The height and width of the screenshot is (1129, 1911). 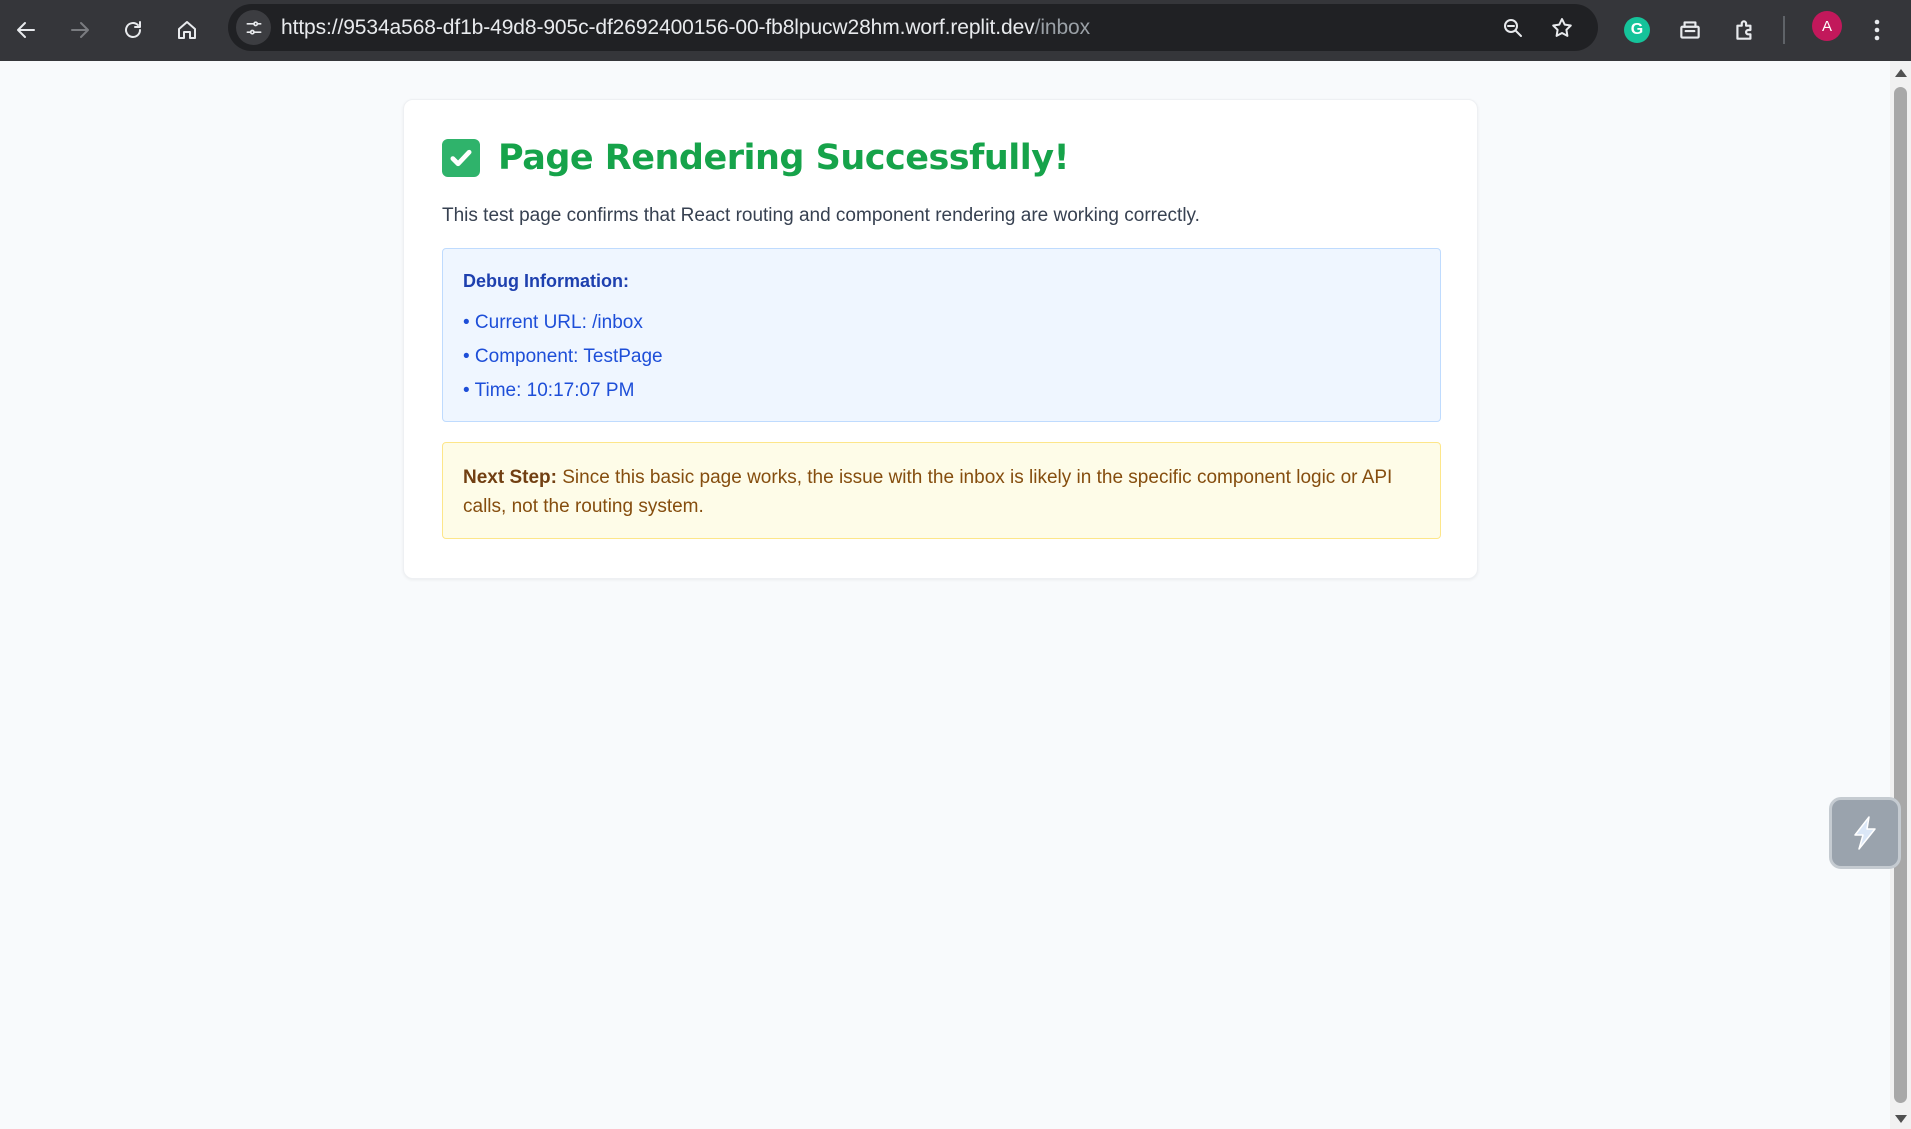 I want to click on back-arrow-icon, so click(x=26, y=30).